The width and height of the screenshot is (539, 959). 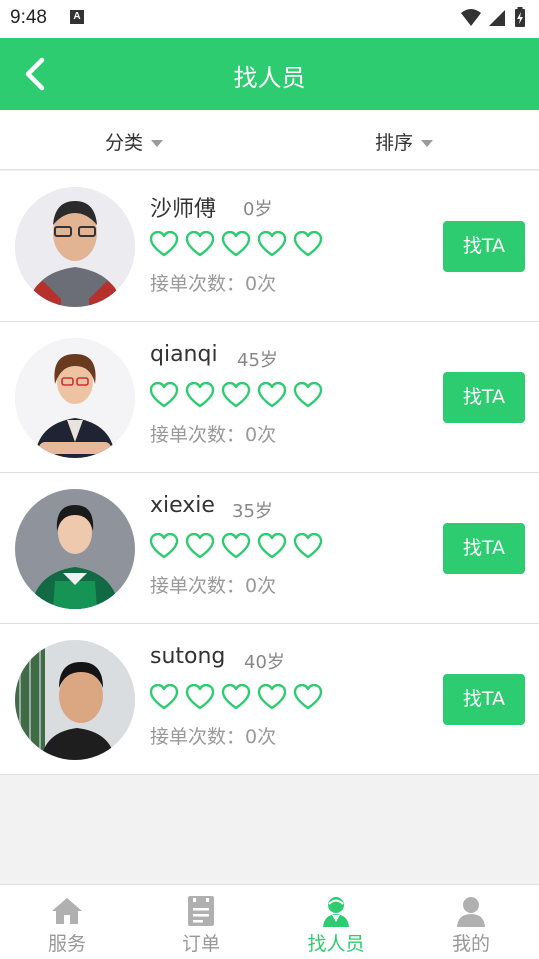 What do you see at coordinates (77, 17) in the screenshot?
I see `notification-icon: A` at bounding box center [77, 17].